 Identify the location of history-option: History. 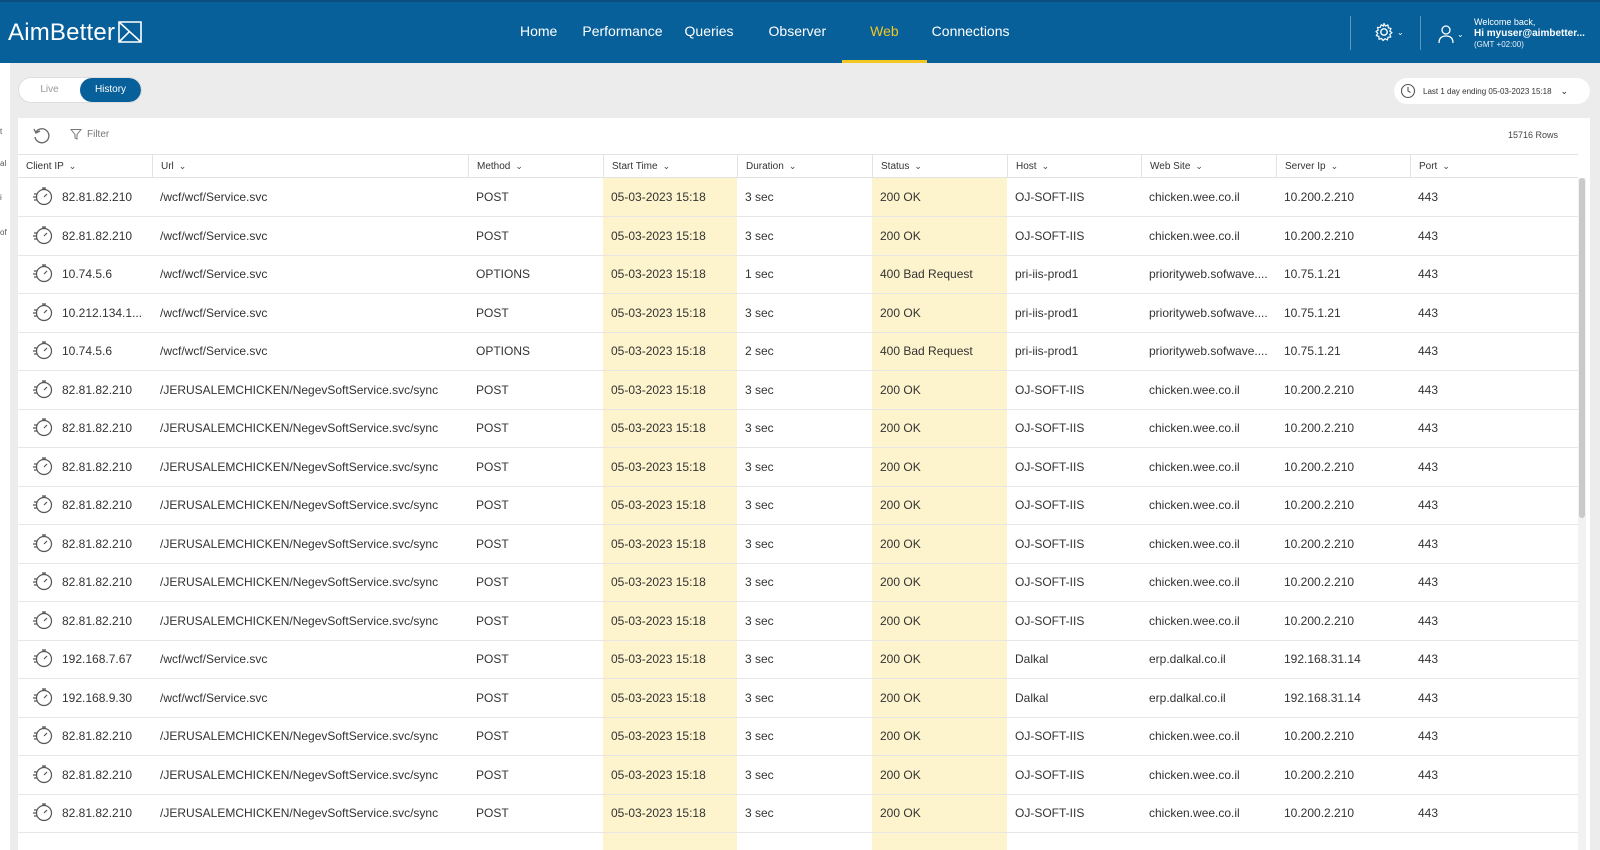
(110, 90).